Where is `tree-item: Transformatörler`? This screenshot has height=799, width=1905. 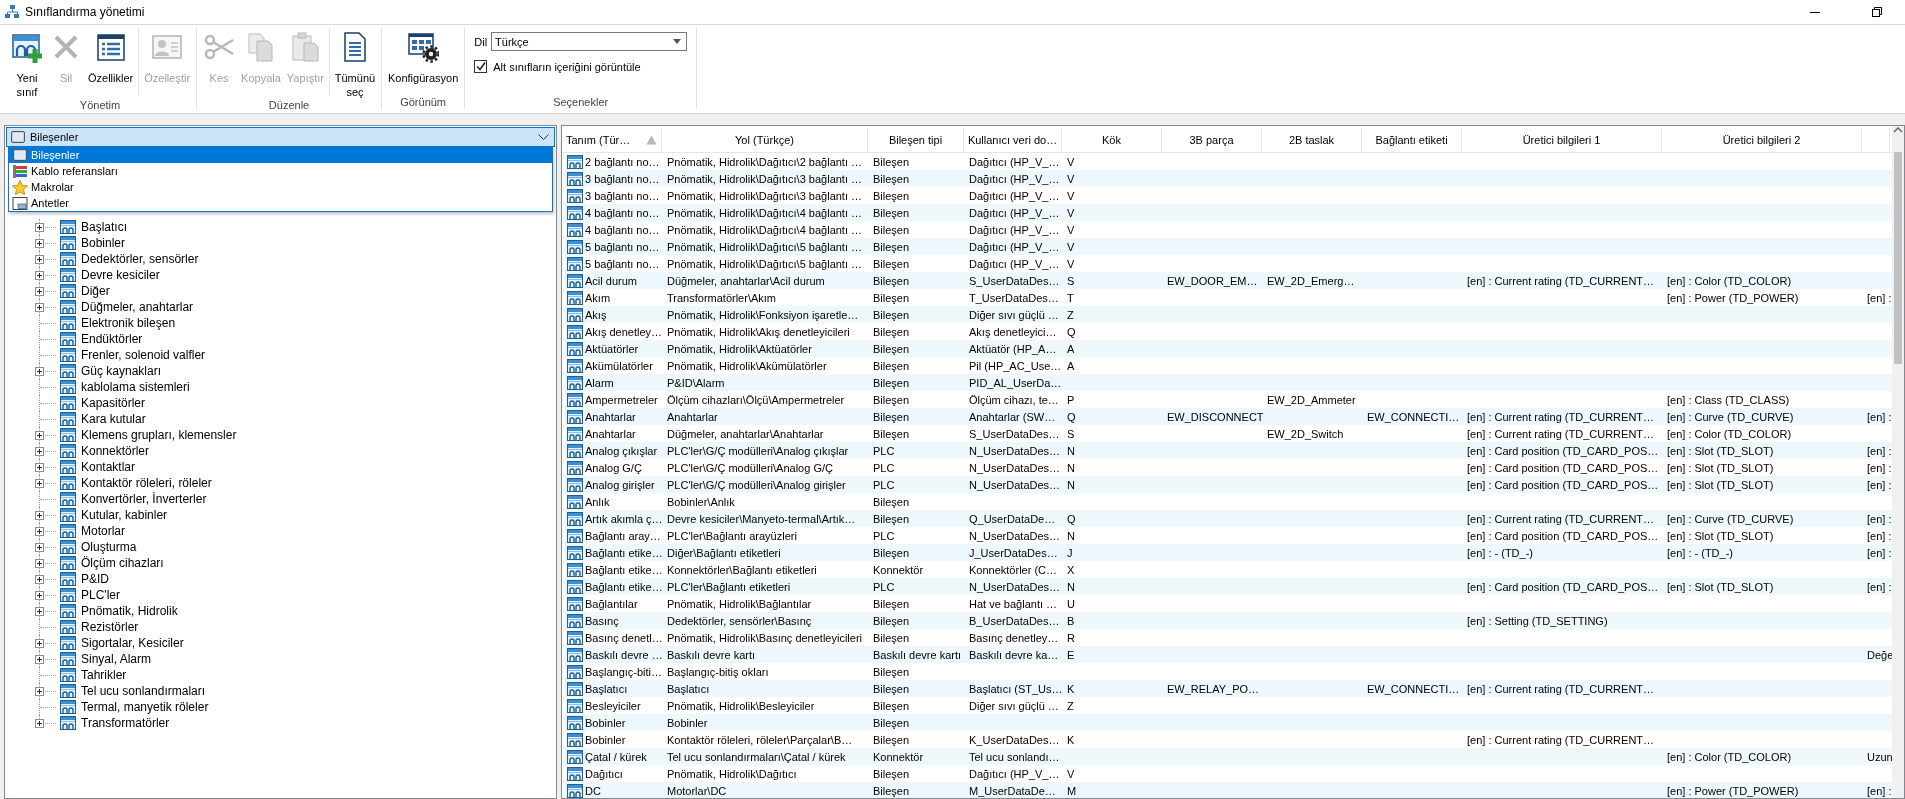
tree-item: Transformatörler is located at coordinates (125, 723).